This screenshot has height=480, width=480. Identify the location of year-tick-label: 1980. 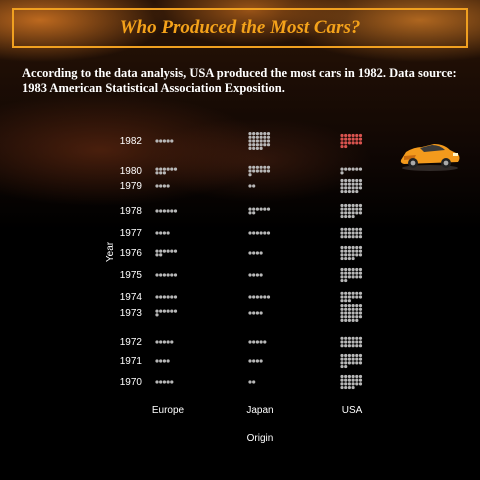
(131, 171).